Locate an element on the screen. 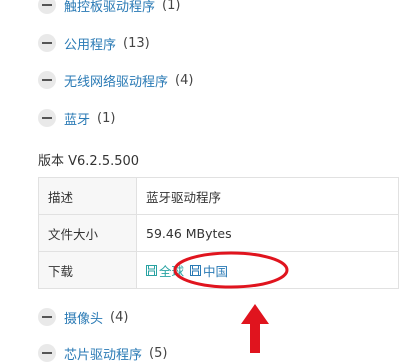 Image resolution: width=399 pixels, height=364 pixels. category-label: 公用程序 is located at coordinates (90, 43).